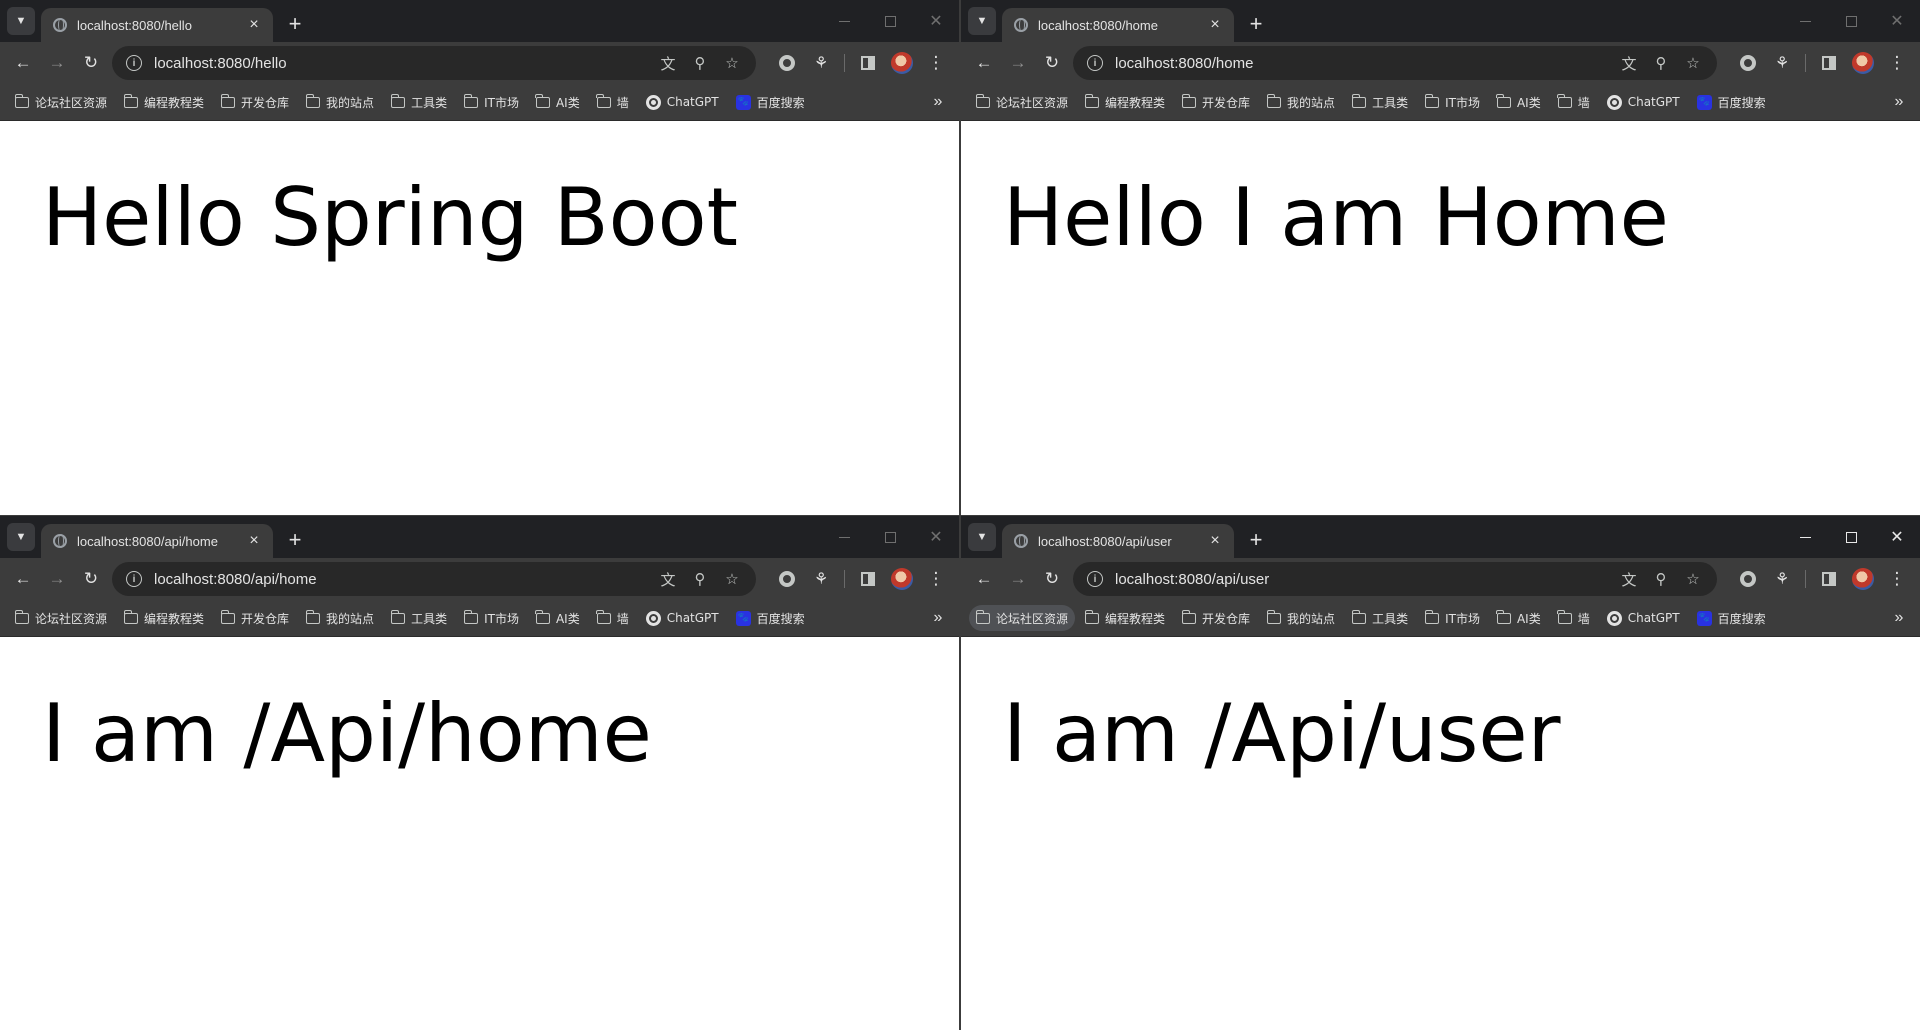 Image resolution: width=1920 pixels, height=1030 pixels. What do you see at coordinates (1118, 25) in the screenshot?
I see `active-tab: localhost:8080/home ×` at bounding box center [1118, 25].